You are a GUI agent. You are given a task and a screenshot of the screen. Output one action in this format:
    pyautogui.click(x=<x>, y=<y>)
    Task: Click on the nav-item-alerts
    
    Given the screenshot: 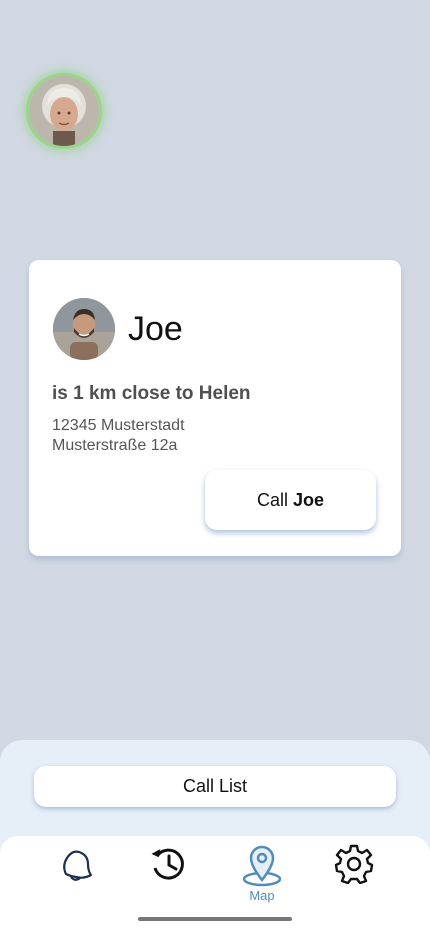 What is the action you would take?
    pyautogui.click(x=76, y=877)
    